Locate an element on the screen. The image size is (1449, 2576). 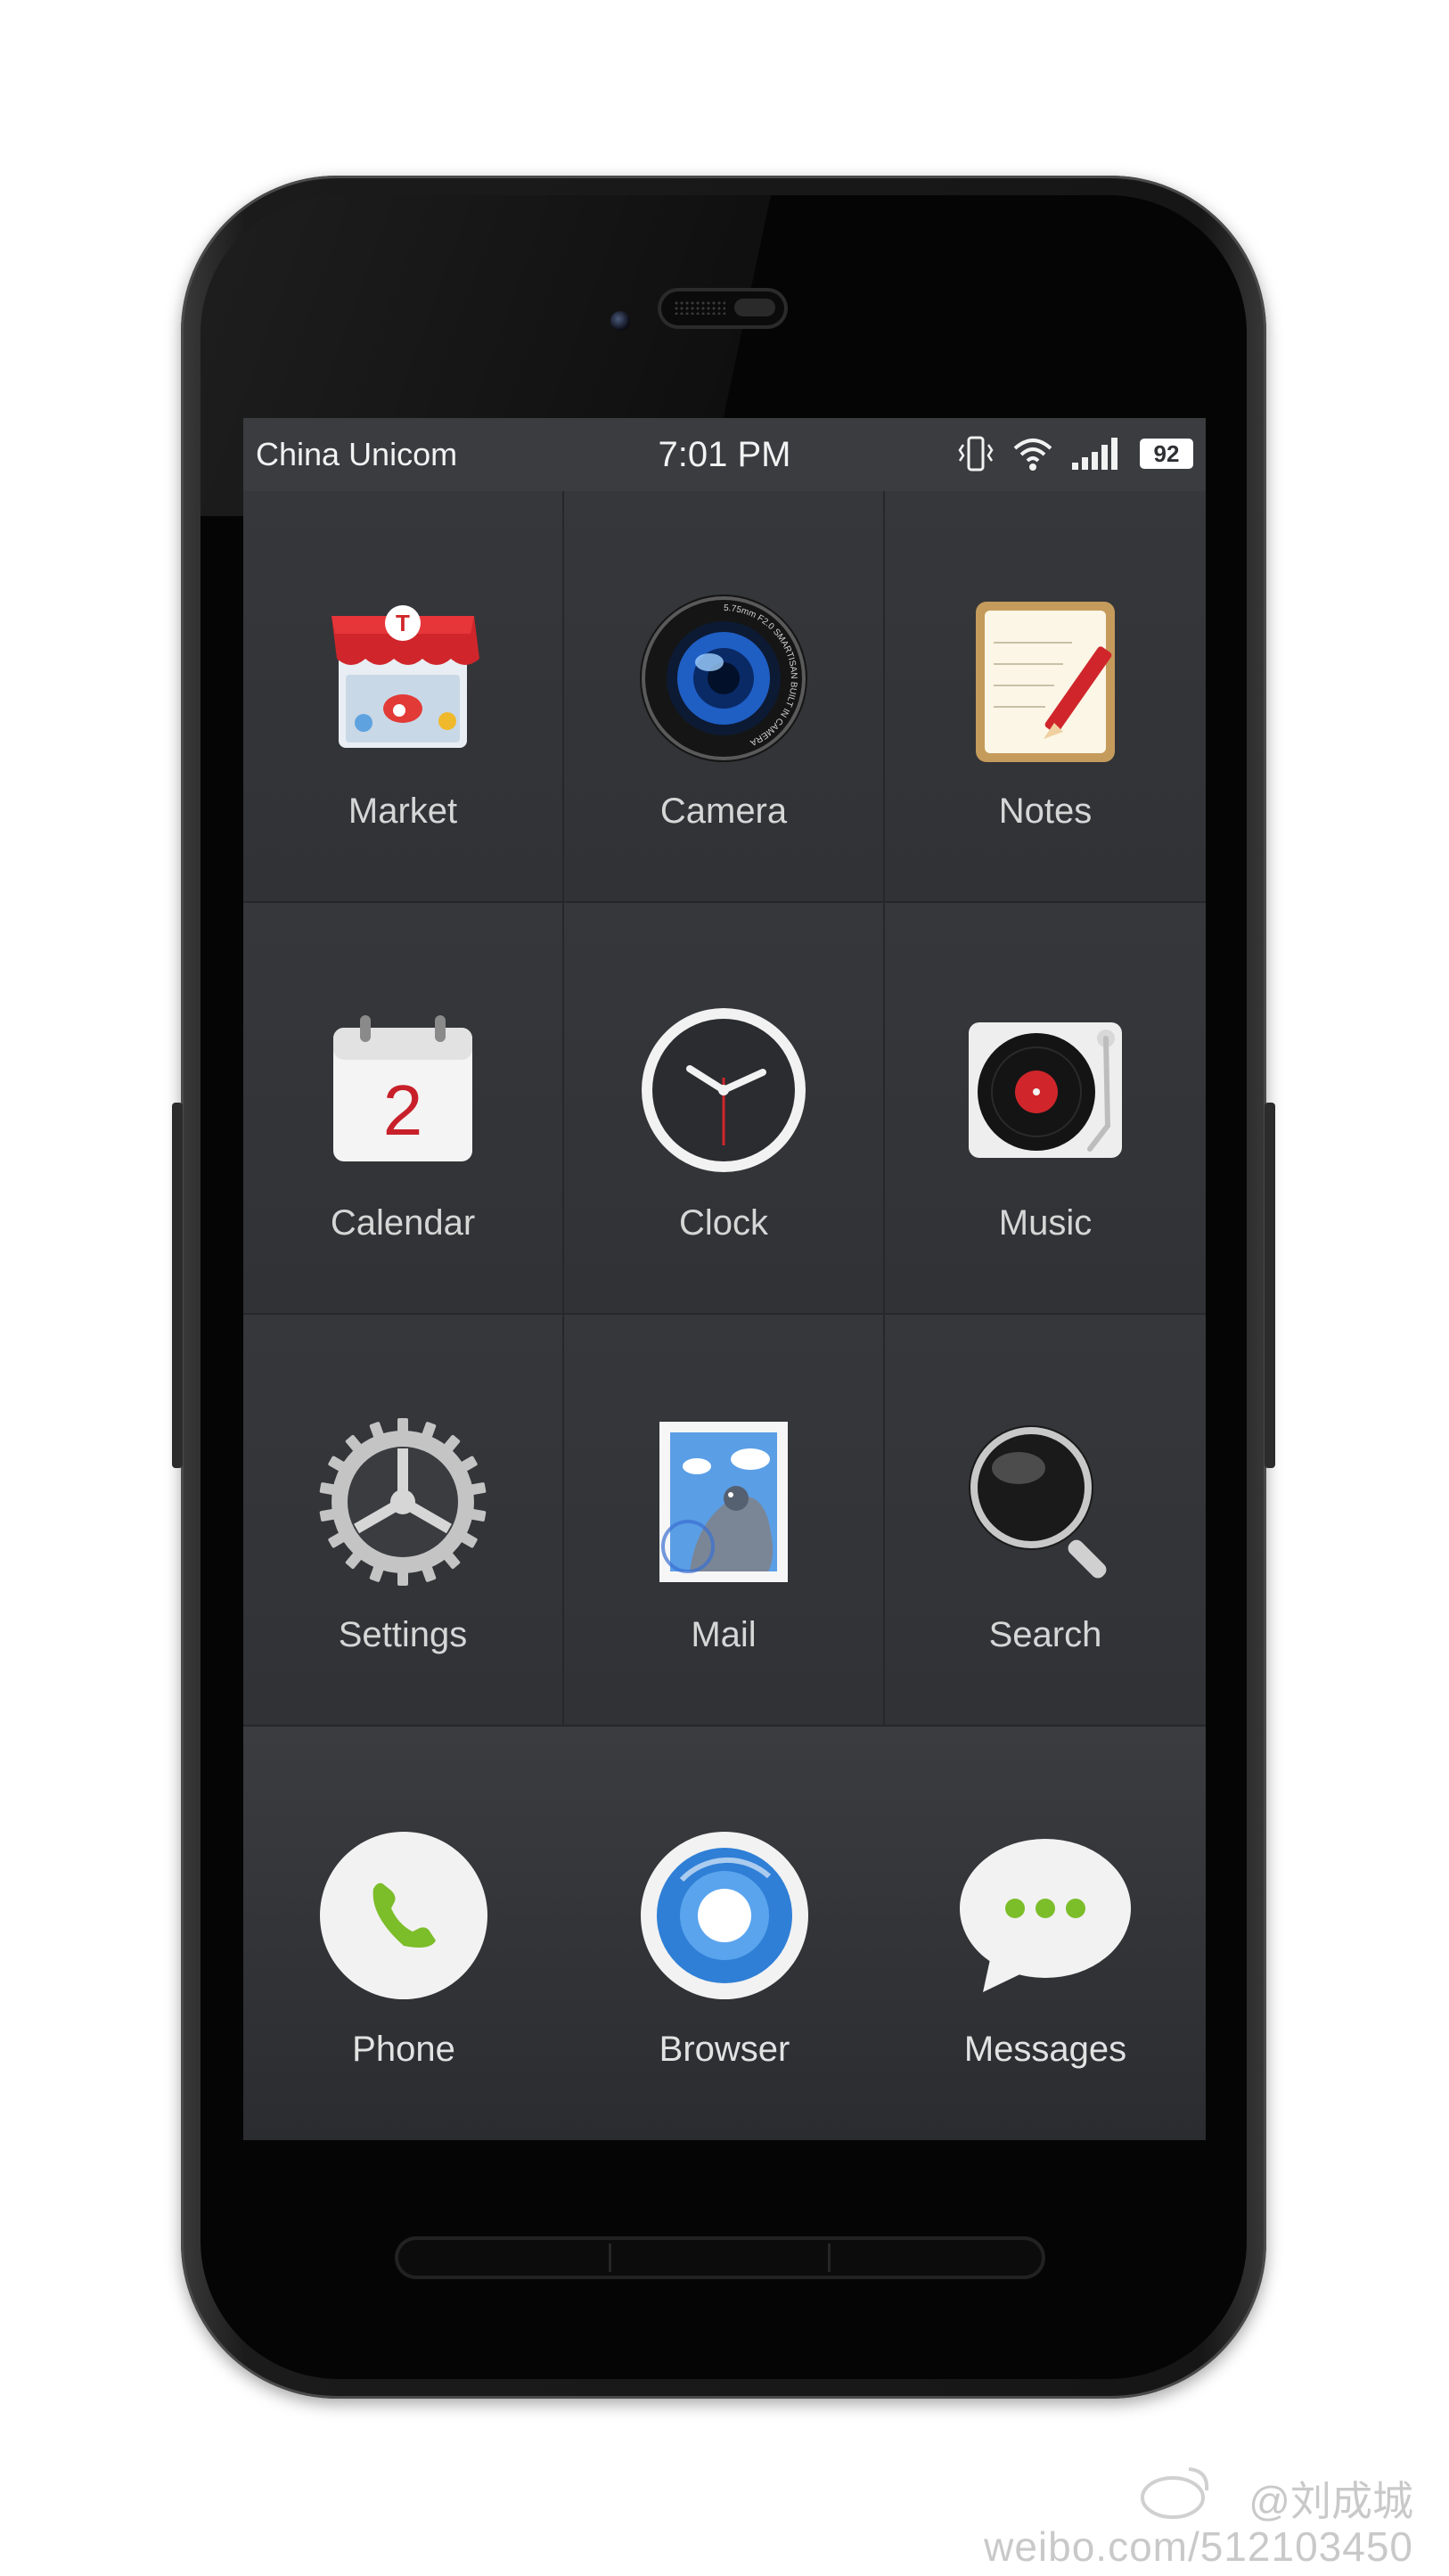
signal-icon is located at coordinates (1094, 454).